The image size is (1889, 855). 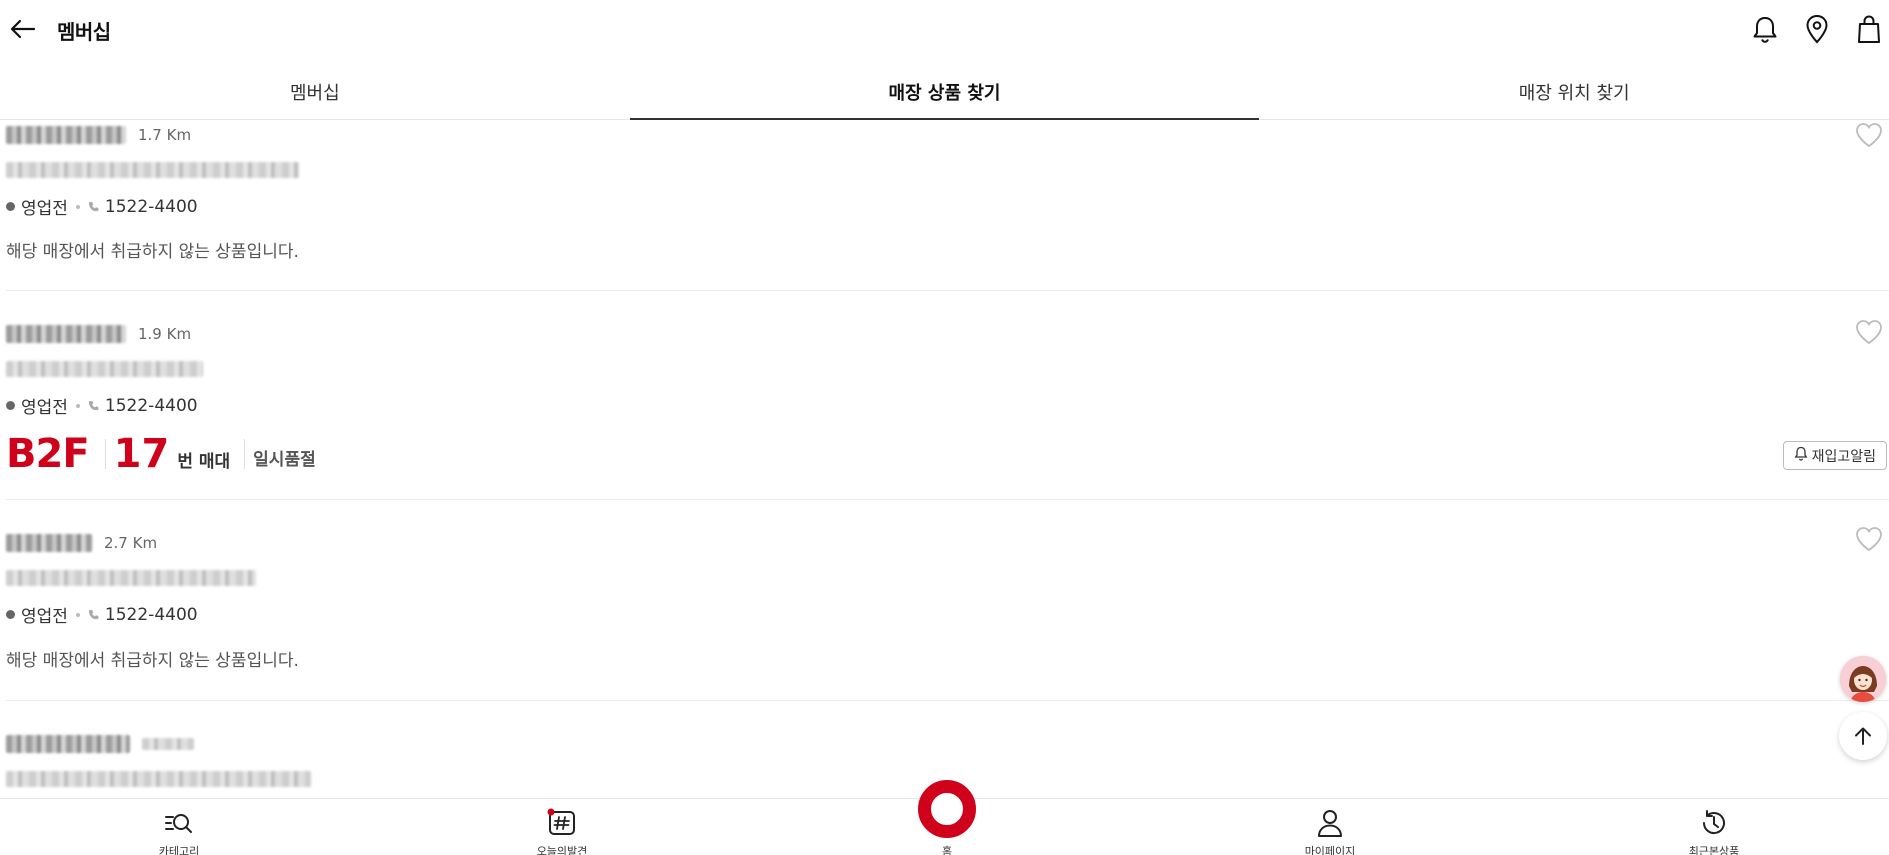 I want to click on tab-store-location-search: 매장 위치 찾기, so click(x=1574, y=94).